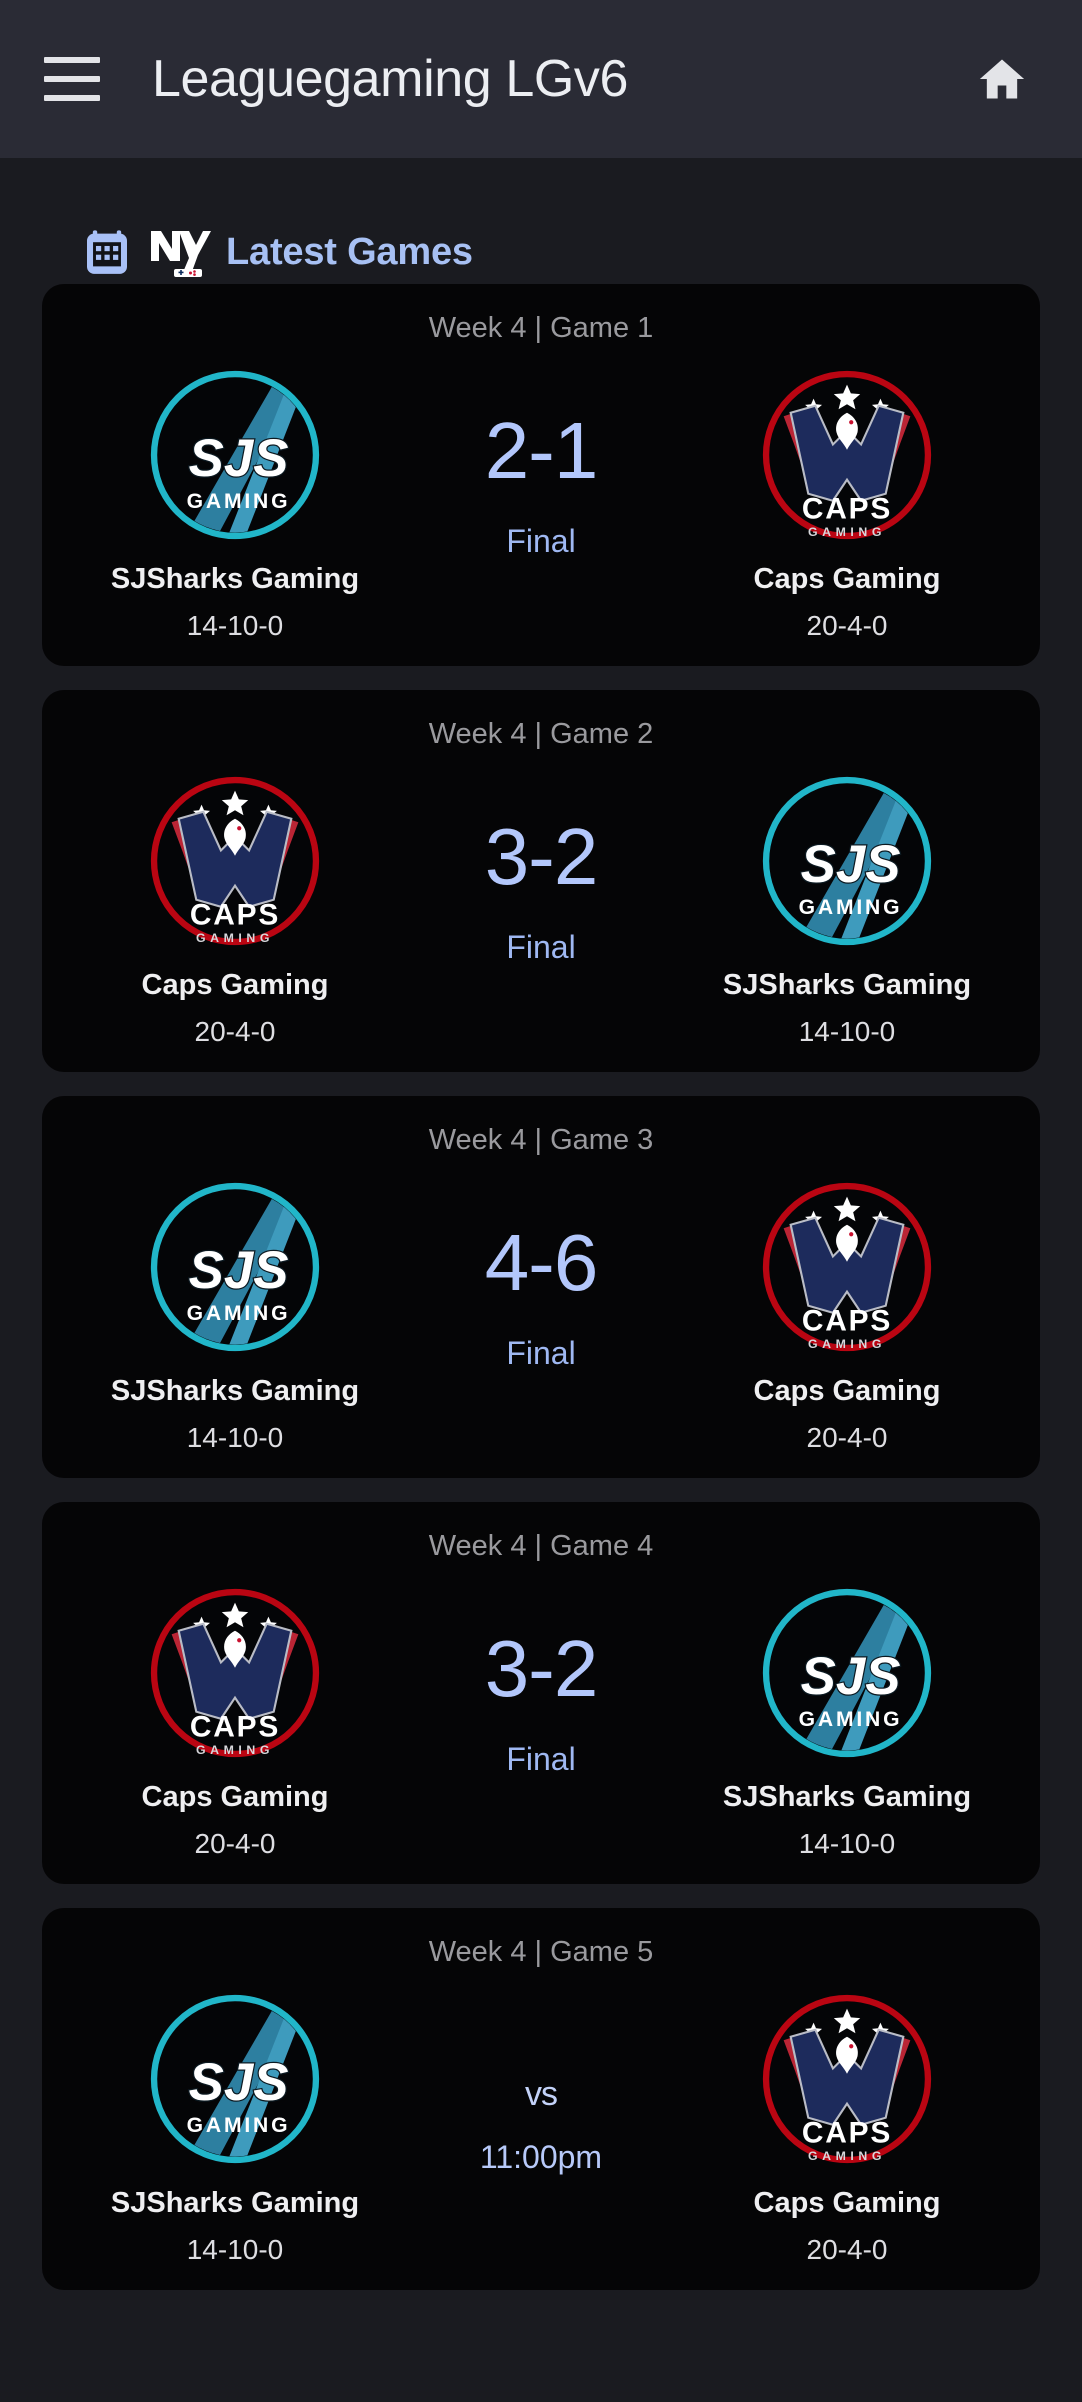 Image resolution: width=1082 pixels, height=2402 pixels. I want to click on game-meta: Week 4 | Game 4, so click(541, 1546).